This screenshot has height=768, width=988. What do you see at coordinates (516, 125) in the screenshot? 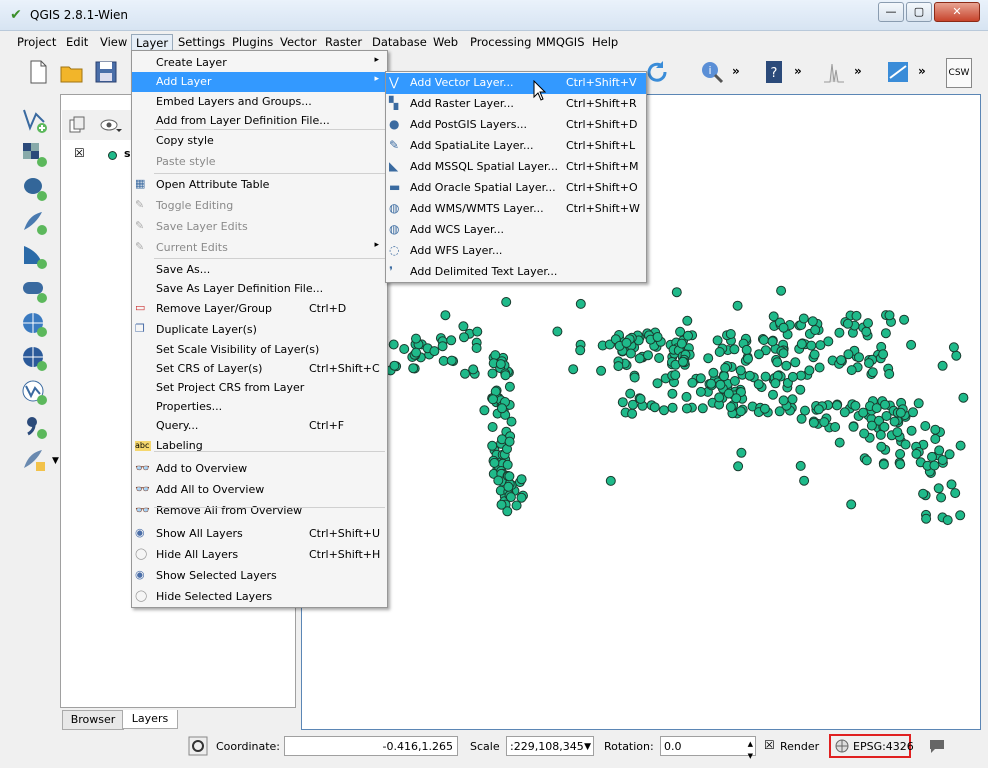
I see `add-layer-item-add-postgis-layers: ● Add PostGIS Layers... Ctrl+Shift+D` at bounding box center [516, 125].